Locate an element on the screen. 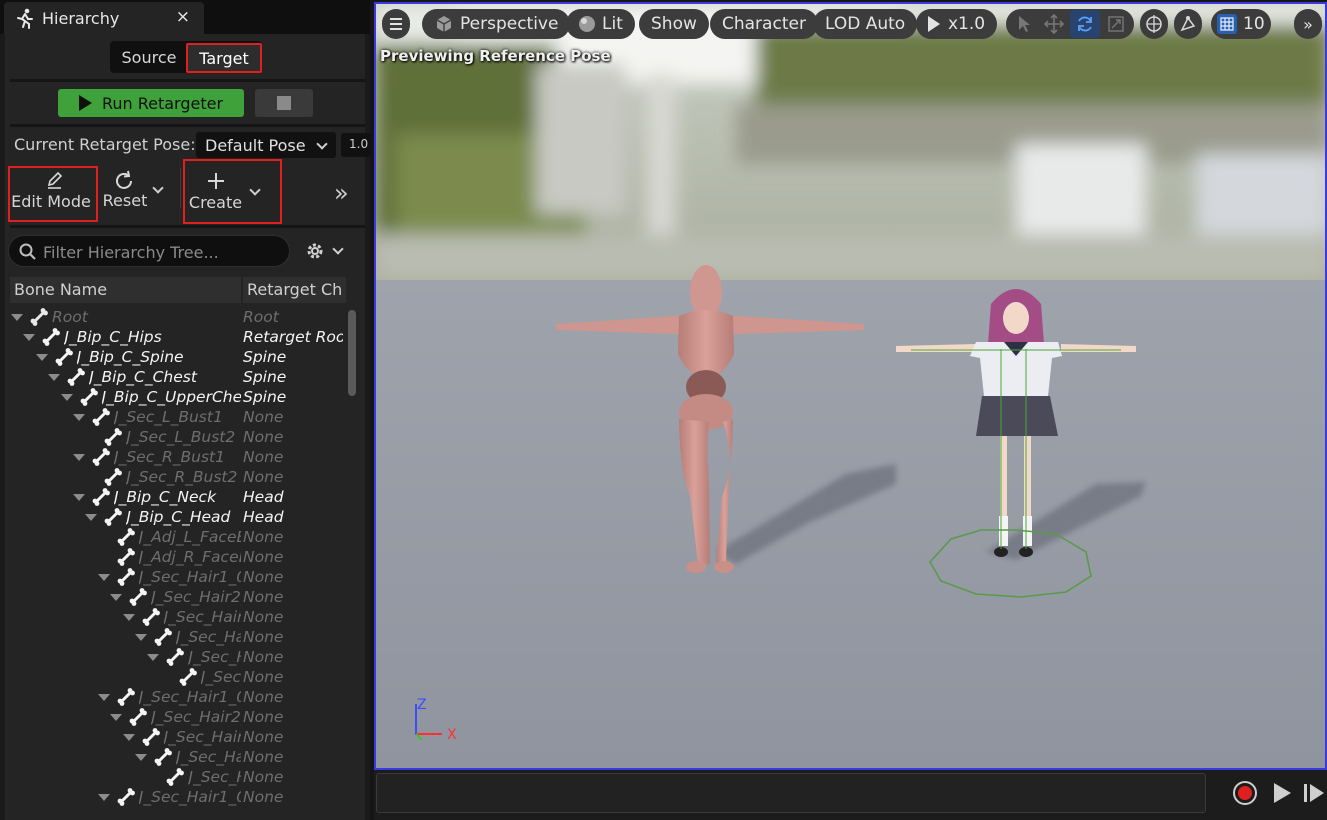 This screenshot has width=1327, height=820. tree-row: J_Sec_Hair2_02None is located at coordinates (175, 717).